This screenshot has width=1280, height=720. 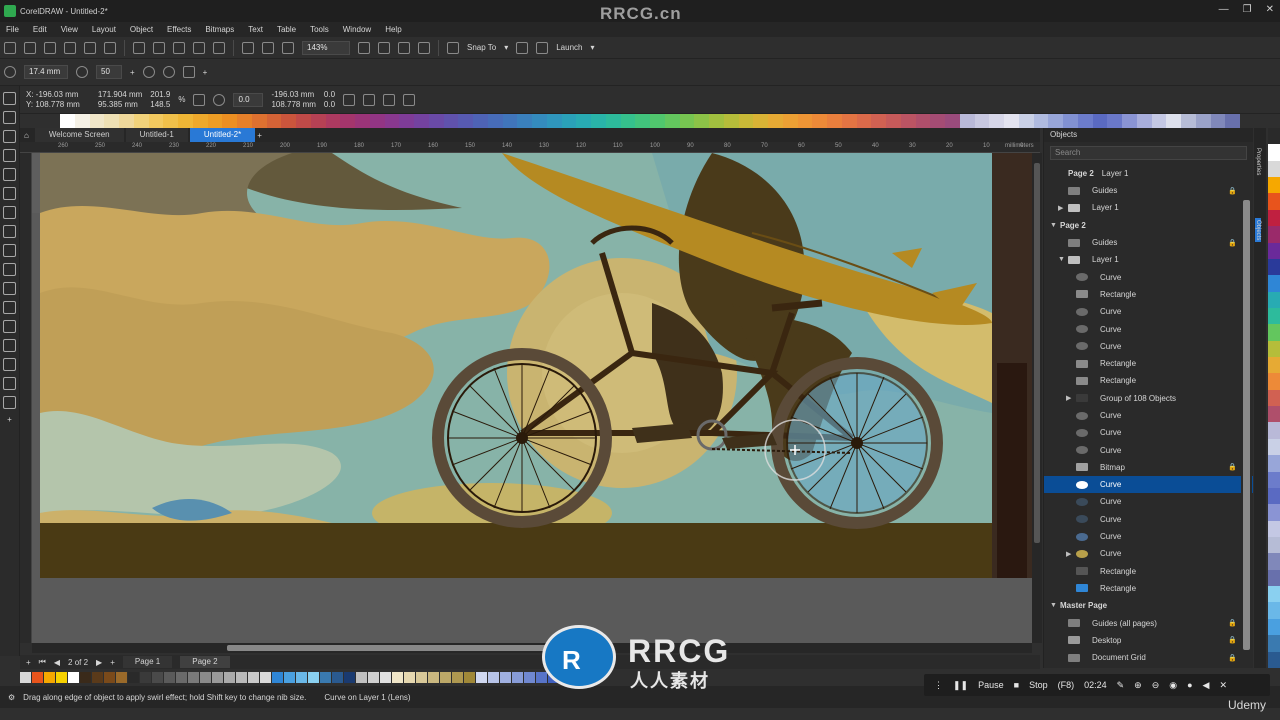 What do you see at coordinates (1246, 425) in the screenshot?
I see `scrollbar-thumb` at bounding box center [1246, 425].